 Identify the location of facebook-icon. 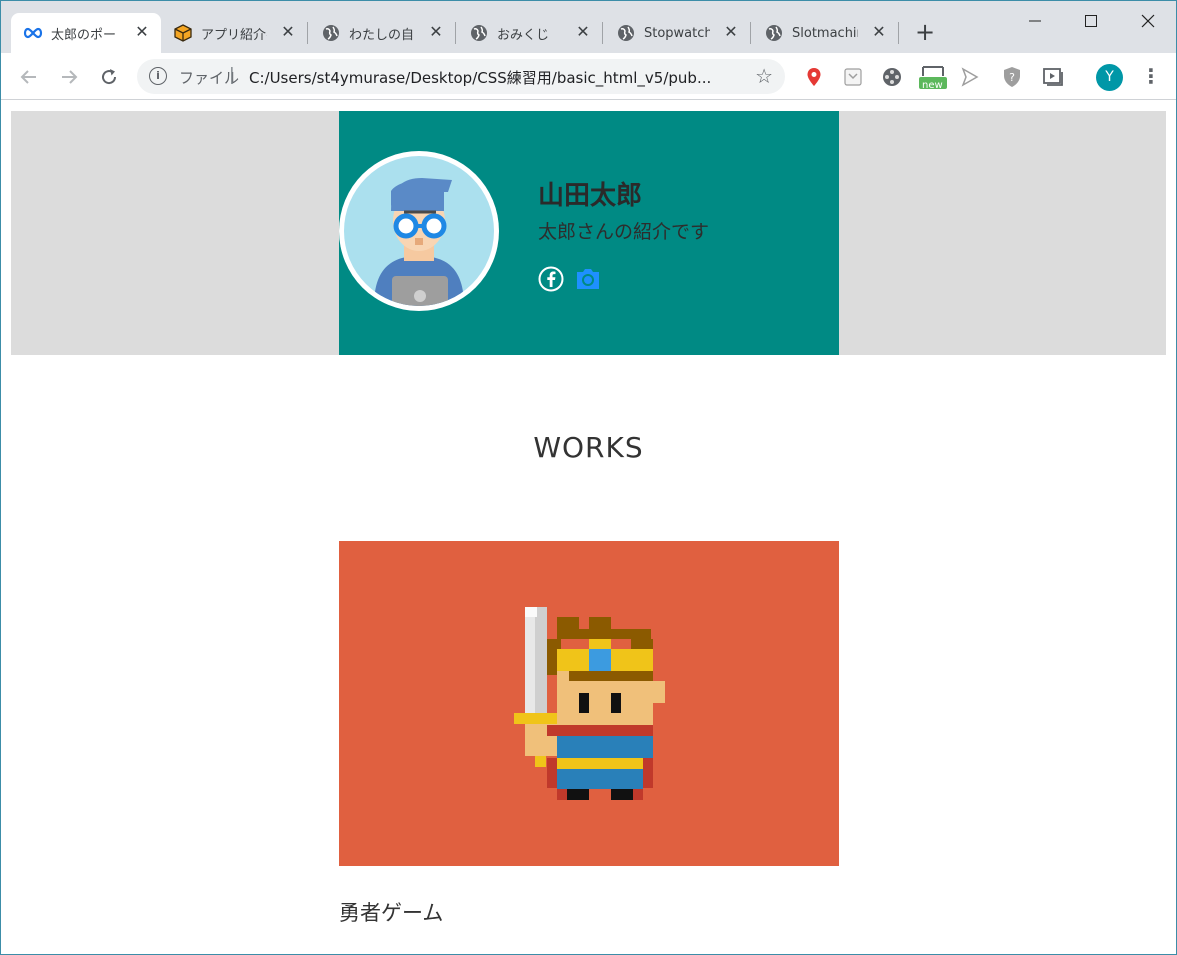
(551, 279).